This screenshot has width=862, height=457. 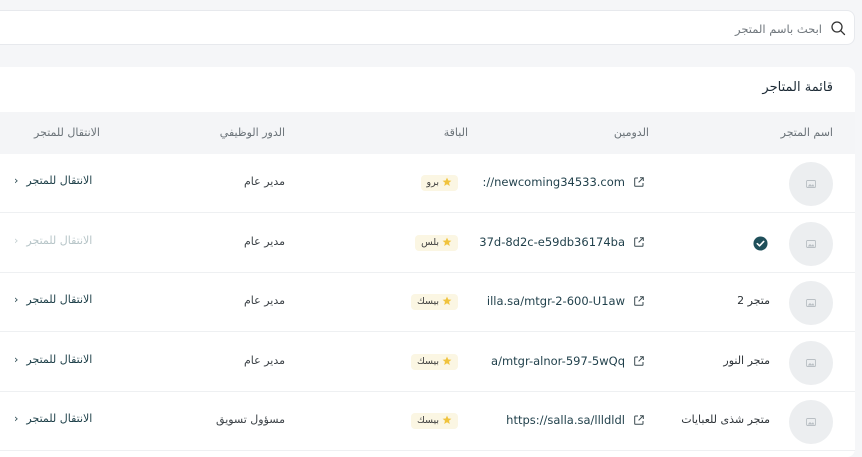 I want to click on store-domain-link: illa.sa/mtgr-2-600-U1aw, so click(x=560, y=302).